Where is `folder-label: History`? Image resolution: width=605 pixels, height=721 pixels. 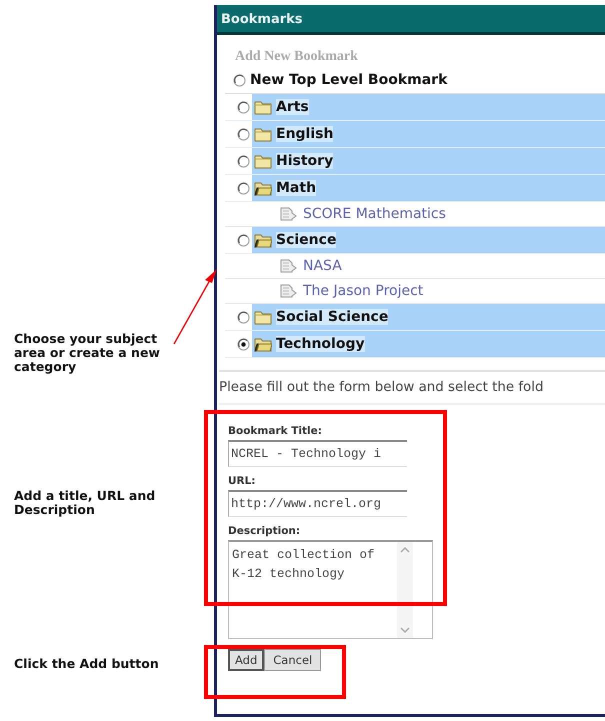 folder-label: History is located at coordinates (305, 161).